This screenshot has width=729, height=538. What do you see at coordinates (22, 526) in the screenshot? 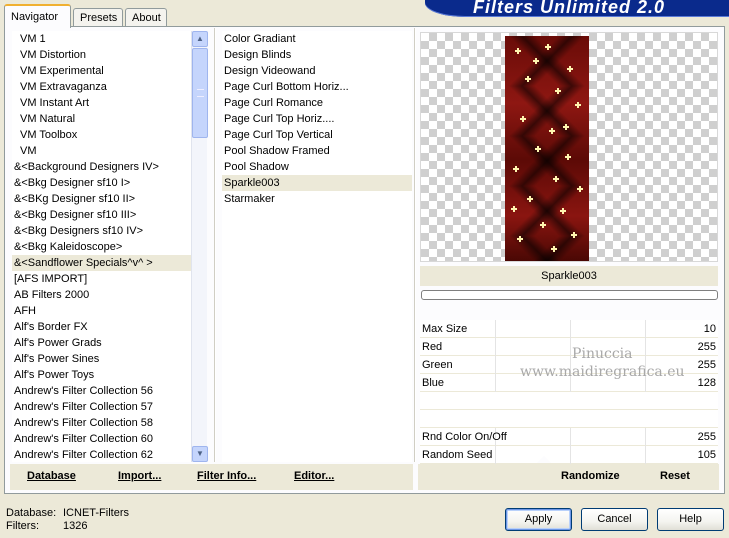
I see `filters-count-label: Filters:` at bounding box center [22, 526].